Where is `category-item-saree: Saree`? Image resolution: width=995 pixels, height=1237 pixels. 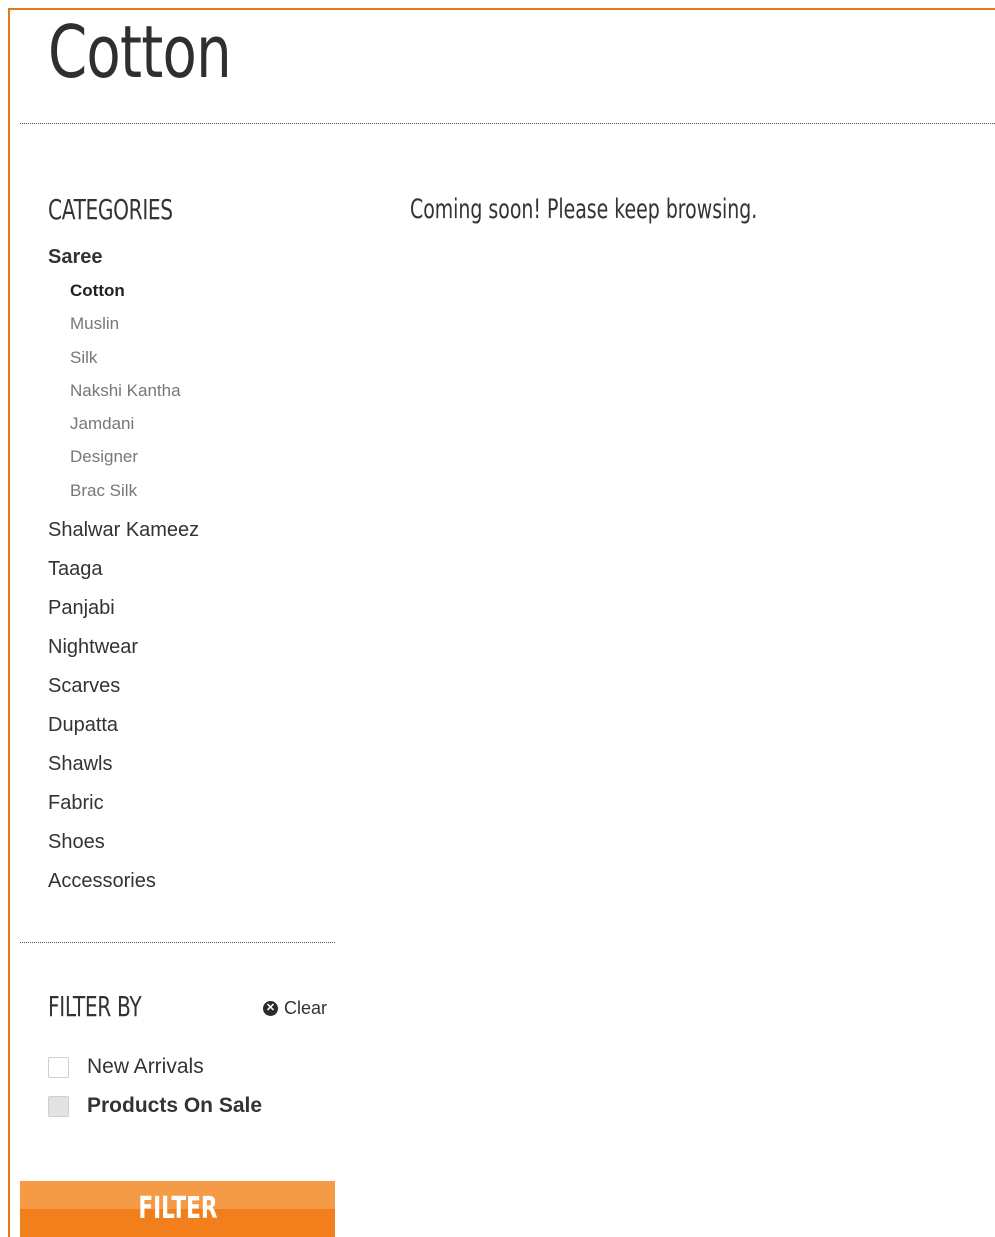 category-item-saree: Saree is located at coordinates (193, 257).